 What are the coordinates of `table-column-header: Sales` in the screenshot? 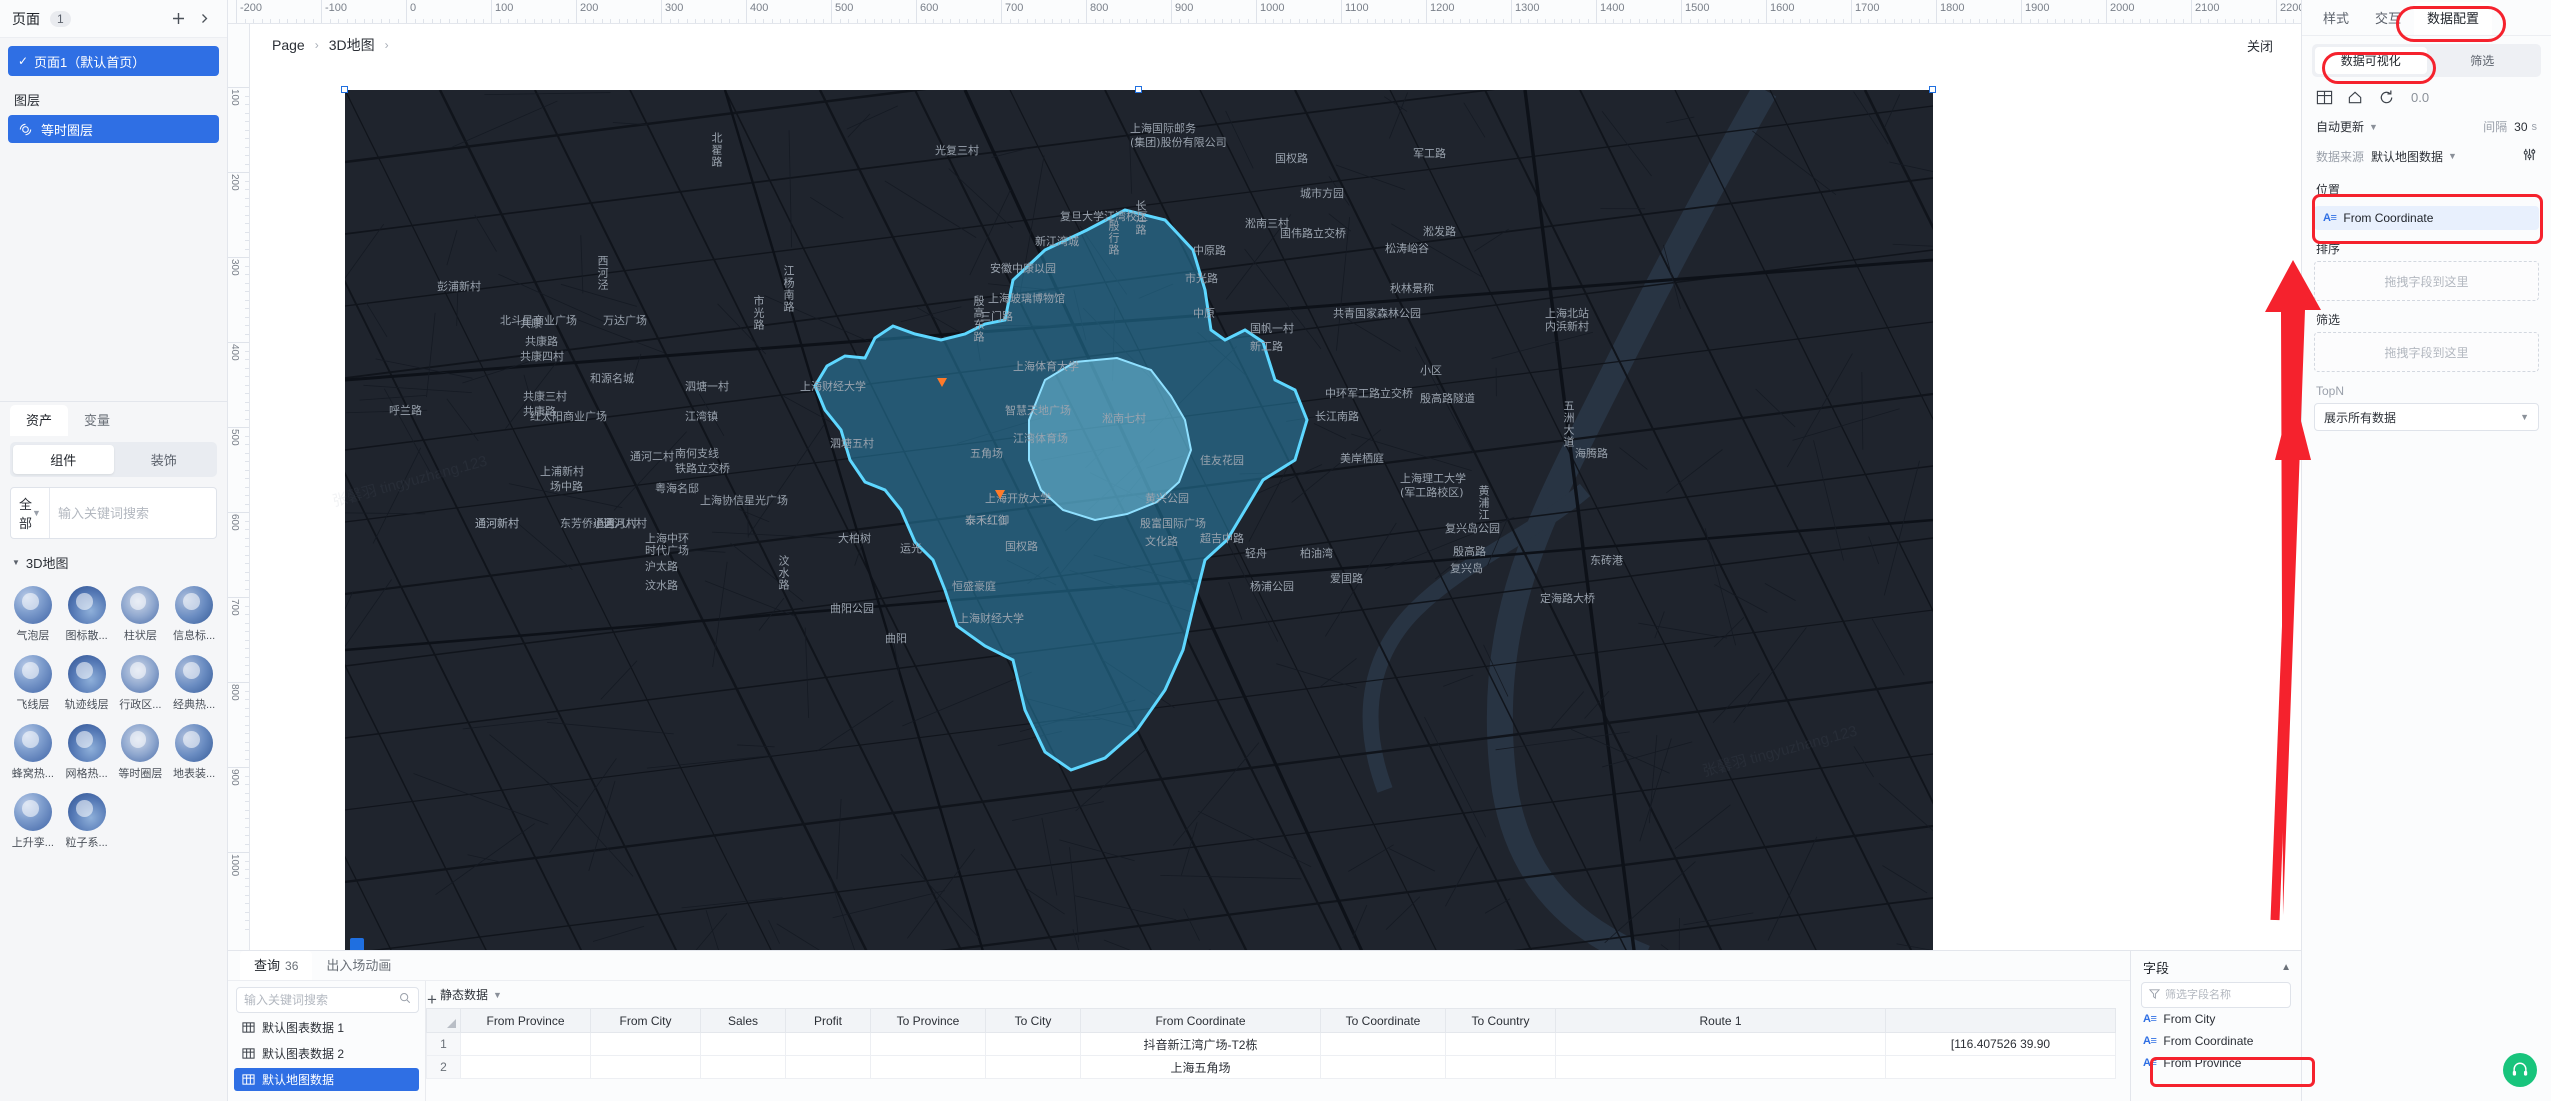 It's located at (743, 1020).